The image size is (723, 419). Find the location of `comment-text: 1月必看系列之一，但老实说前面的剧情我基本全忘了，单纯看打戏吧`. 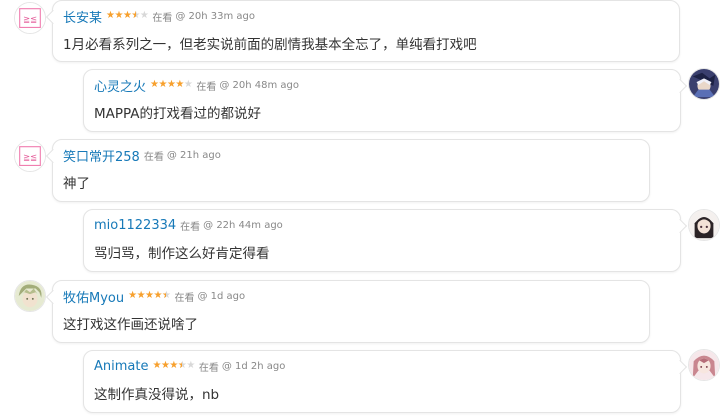

comment-text: 1月必看系列之一，但老实说前面的剧情我基本全忘了，单纯看打戏吧 is located at coordinates (270, 45).